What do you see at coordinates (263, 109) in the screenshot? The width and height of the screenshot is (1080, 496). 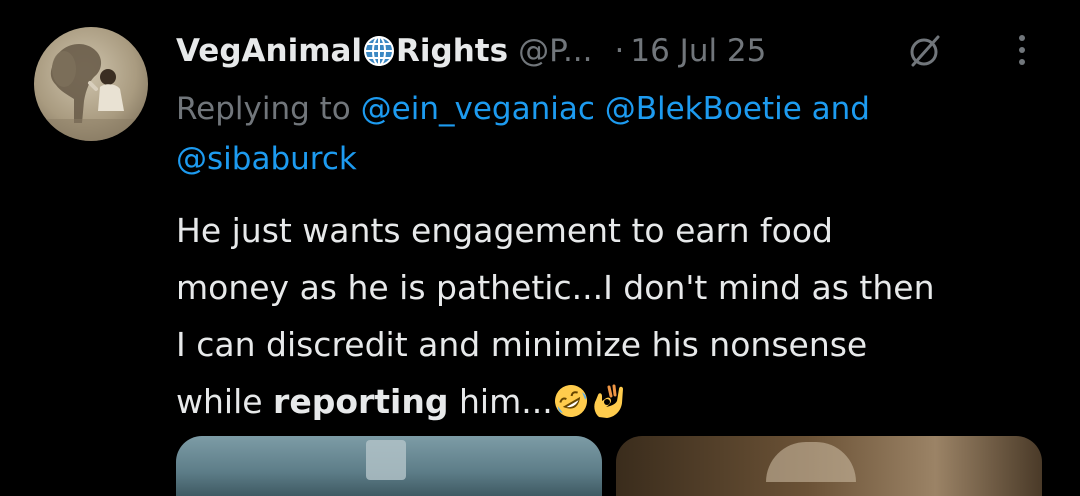 I see `replying-prefix: Replying to` at bounding box center [263, 109].